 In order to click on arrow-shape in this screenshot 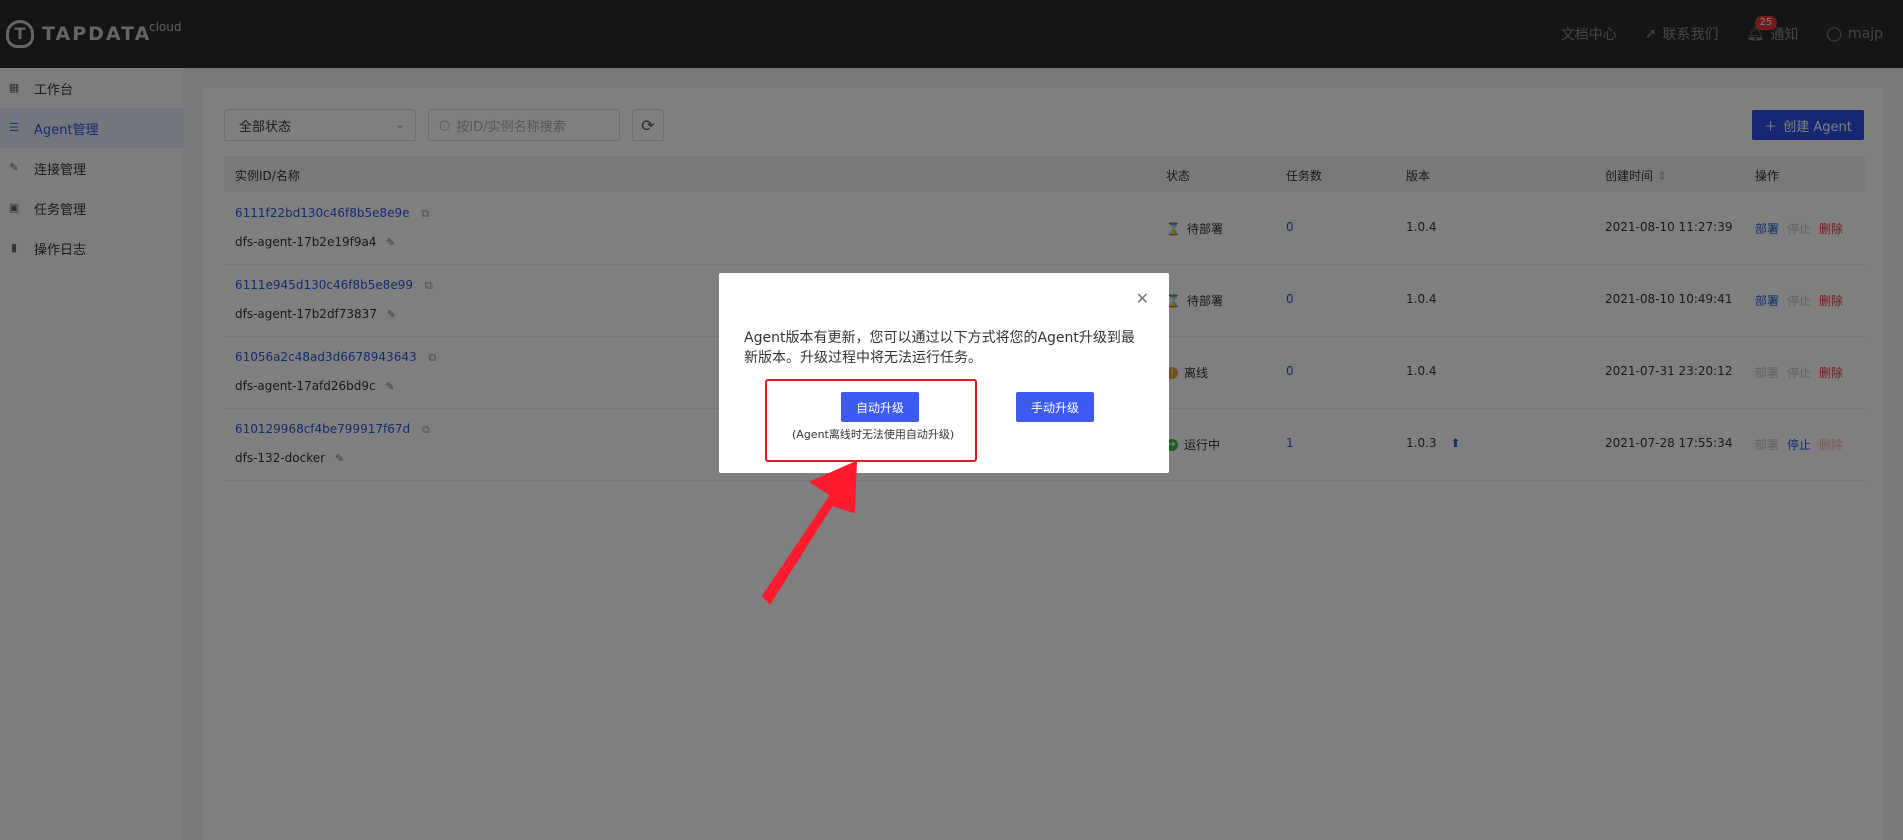, I will do `click(809, 532)`.